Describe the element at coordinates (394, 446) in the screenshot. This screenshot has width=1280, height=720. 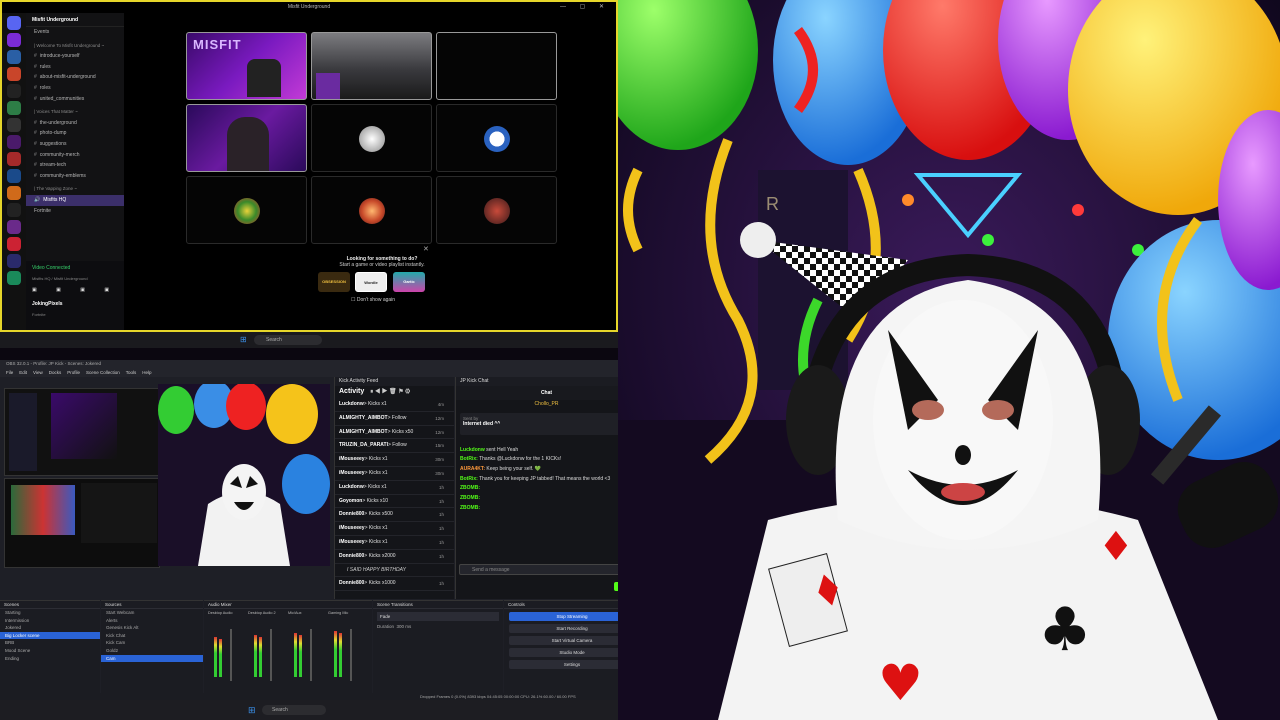
I see `feed-row: TRUZIN_DA_PARATI> Follow 15m` at that location.